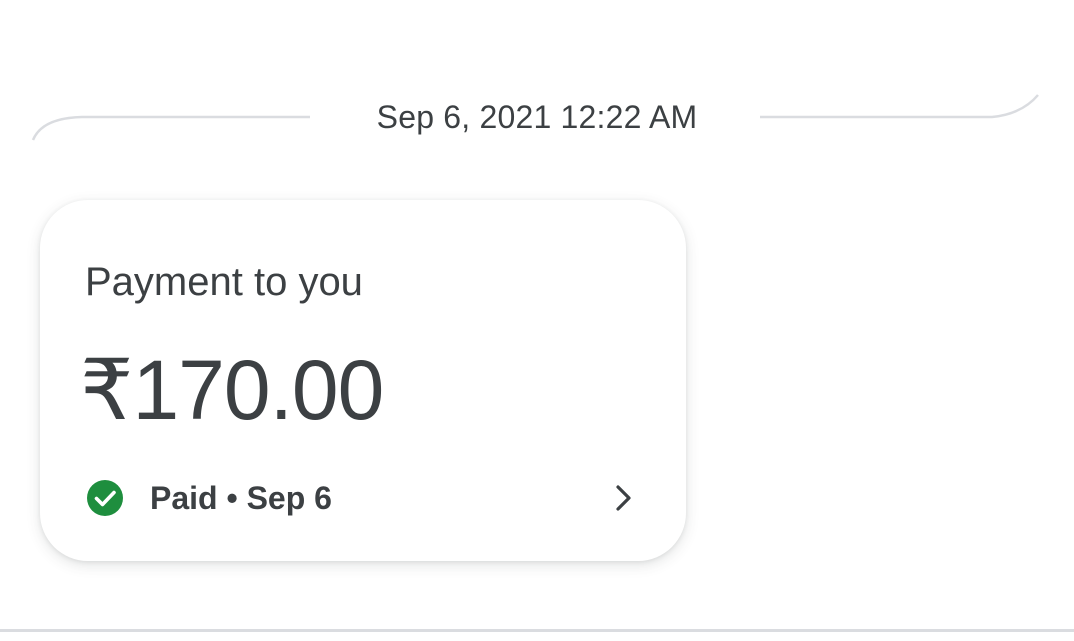 The image size is (1074, 641). Describe the element at coordinates (224, 282) in the screenshot. I see `payment-title: Payment to you` at that location.